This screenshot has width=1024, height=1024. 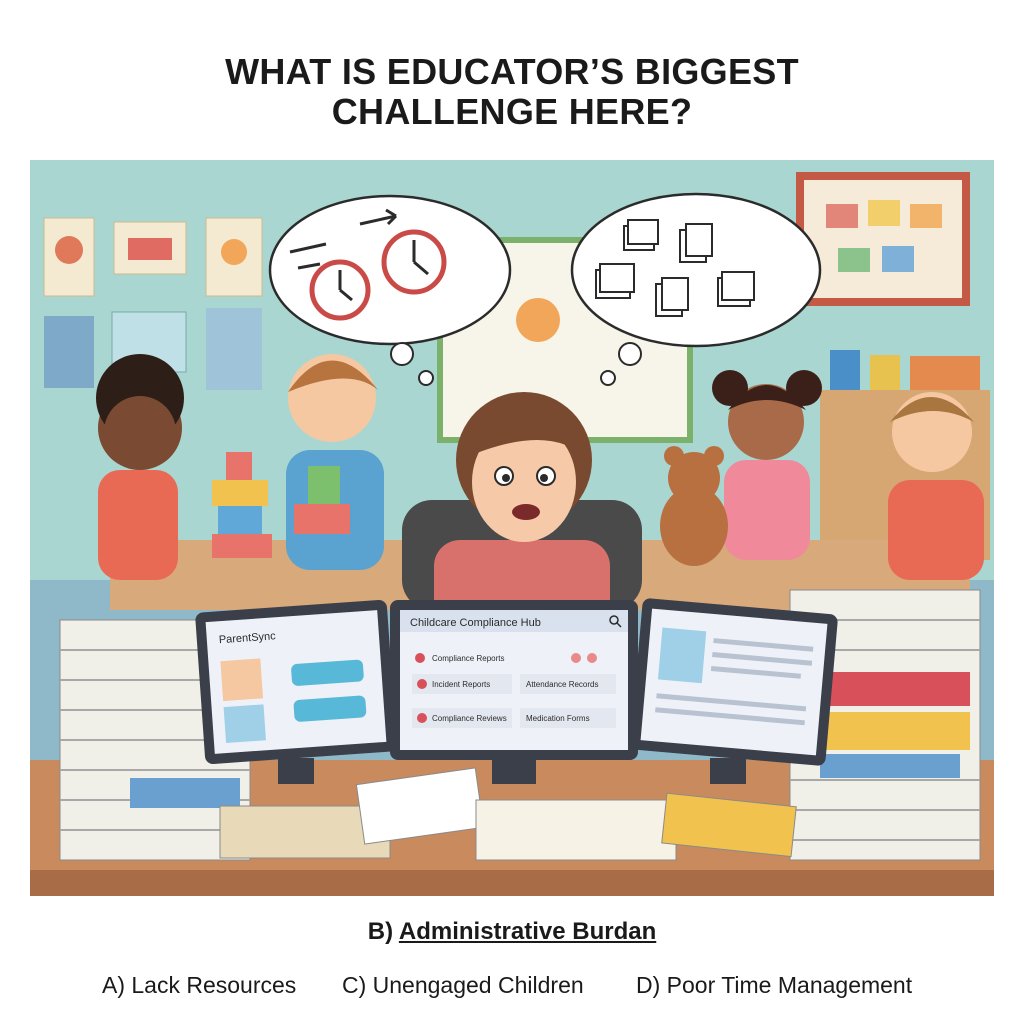 I want to click on child-blonde, so click(x=335, y=462).